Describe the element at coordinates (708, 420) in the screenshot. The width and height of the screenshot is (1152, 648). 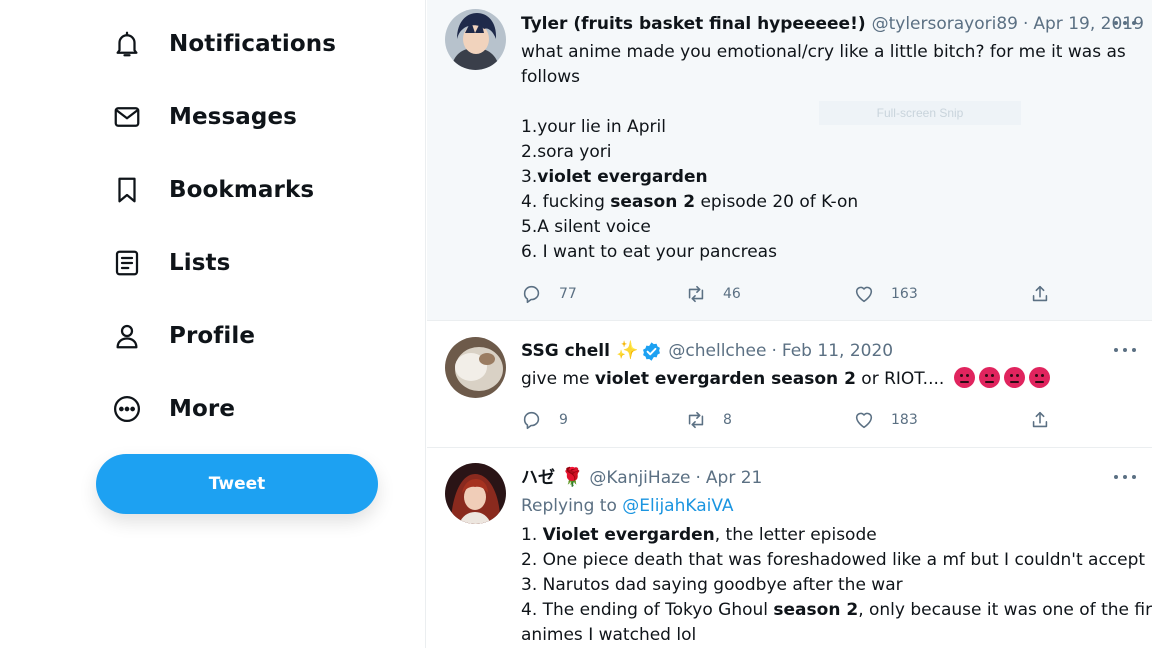
I see `retweet-button: 8` at that location.